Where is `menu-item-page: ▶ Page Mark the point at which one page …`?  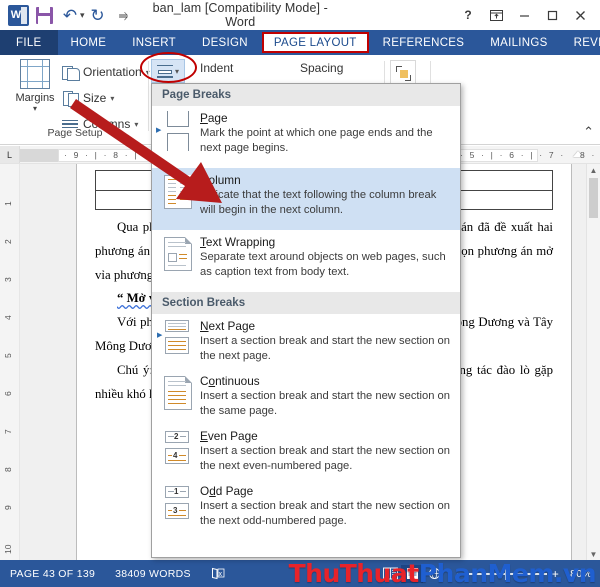
menu-item-page: ▶ Page Mark the point at which one page … is located at coordinates (306, 137).